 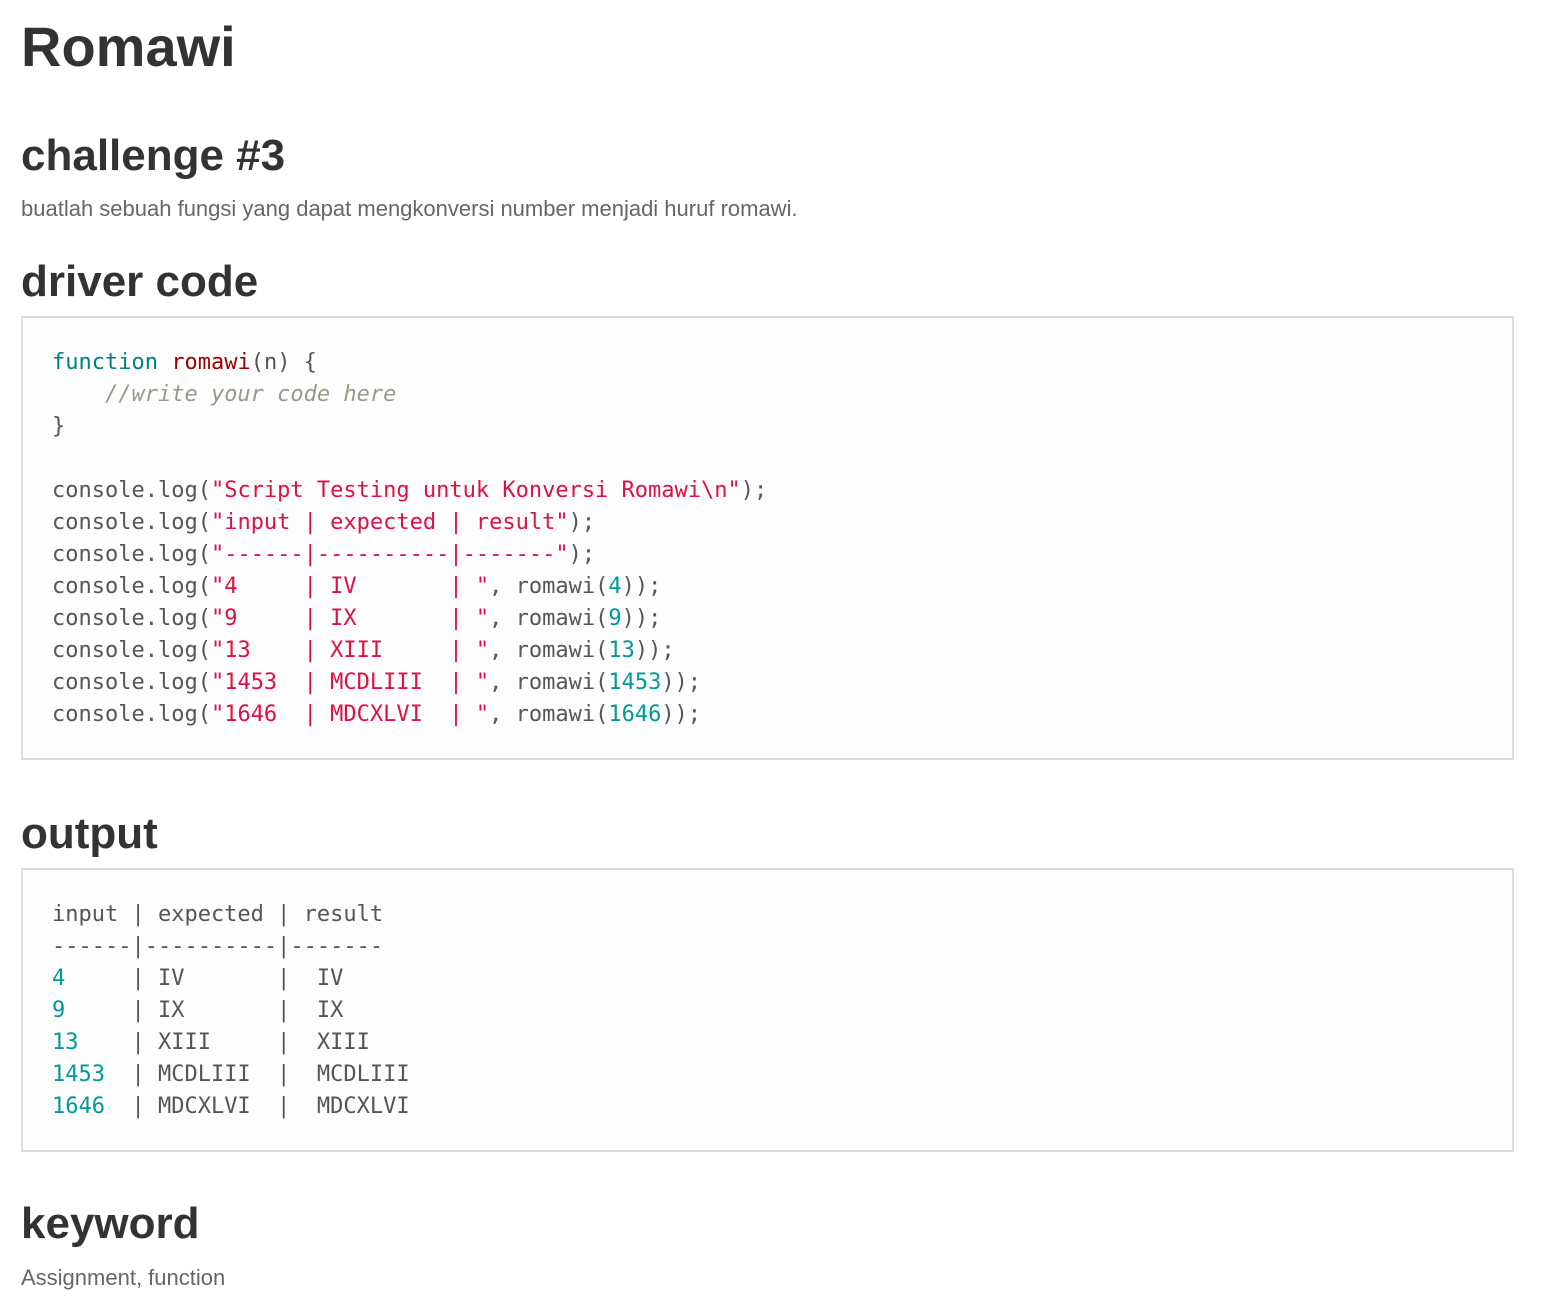 I want to click on code-line: console.log("9 | IX | ", romawi(9));, so click(x=409, y=619).